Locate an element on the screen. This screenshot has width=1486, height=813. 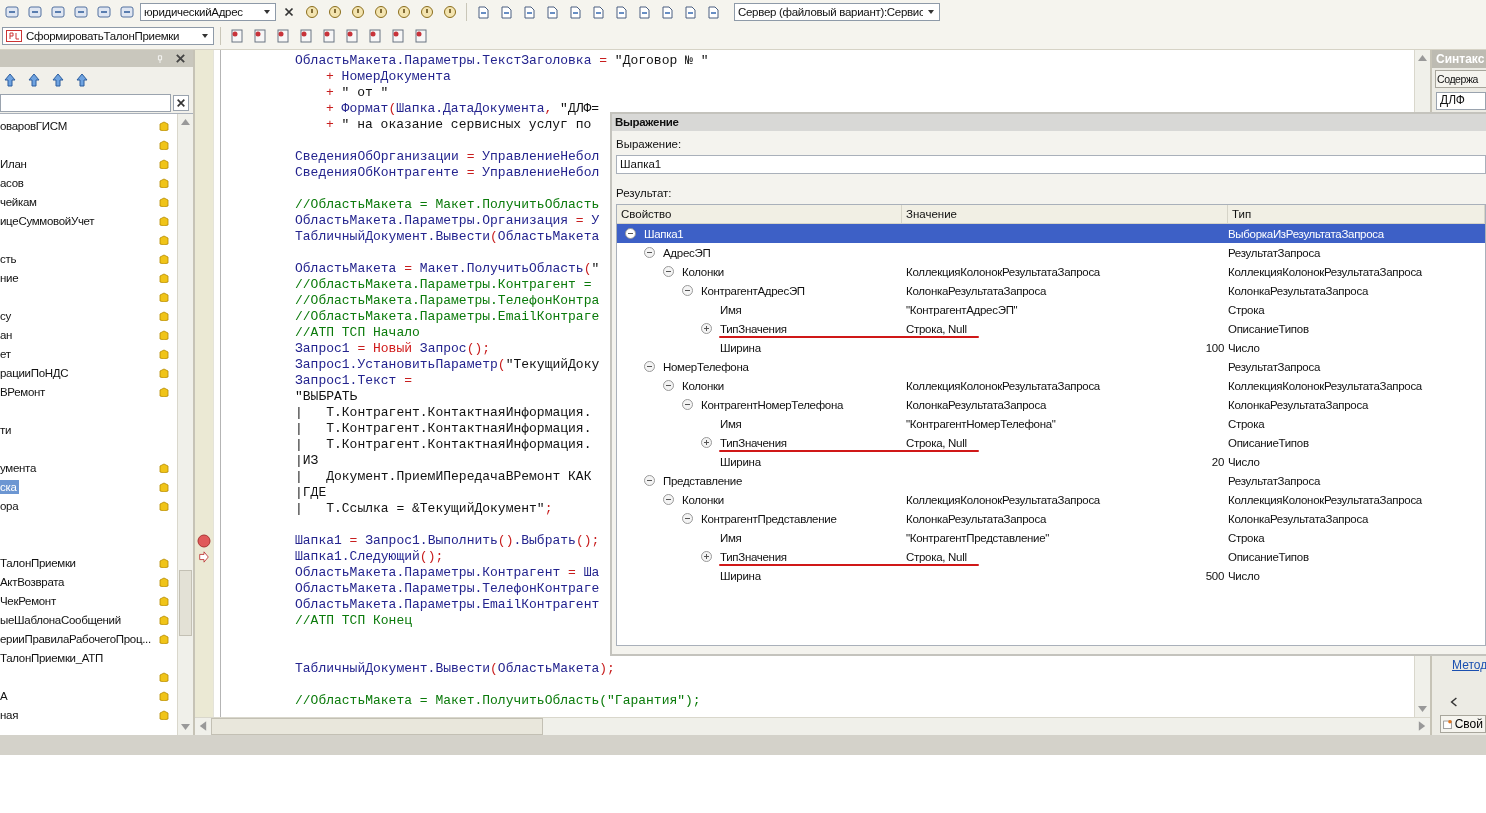
code-line: ОбластьМакета.Параметры.ТелефонКонтраге is located at coordinates (447, 589).